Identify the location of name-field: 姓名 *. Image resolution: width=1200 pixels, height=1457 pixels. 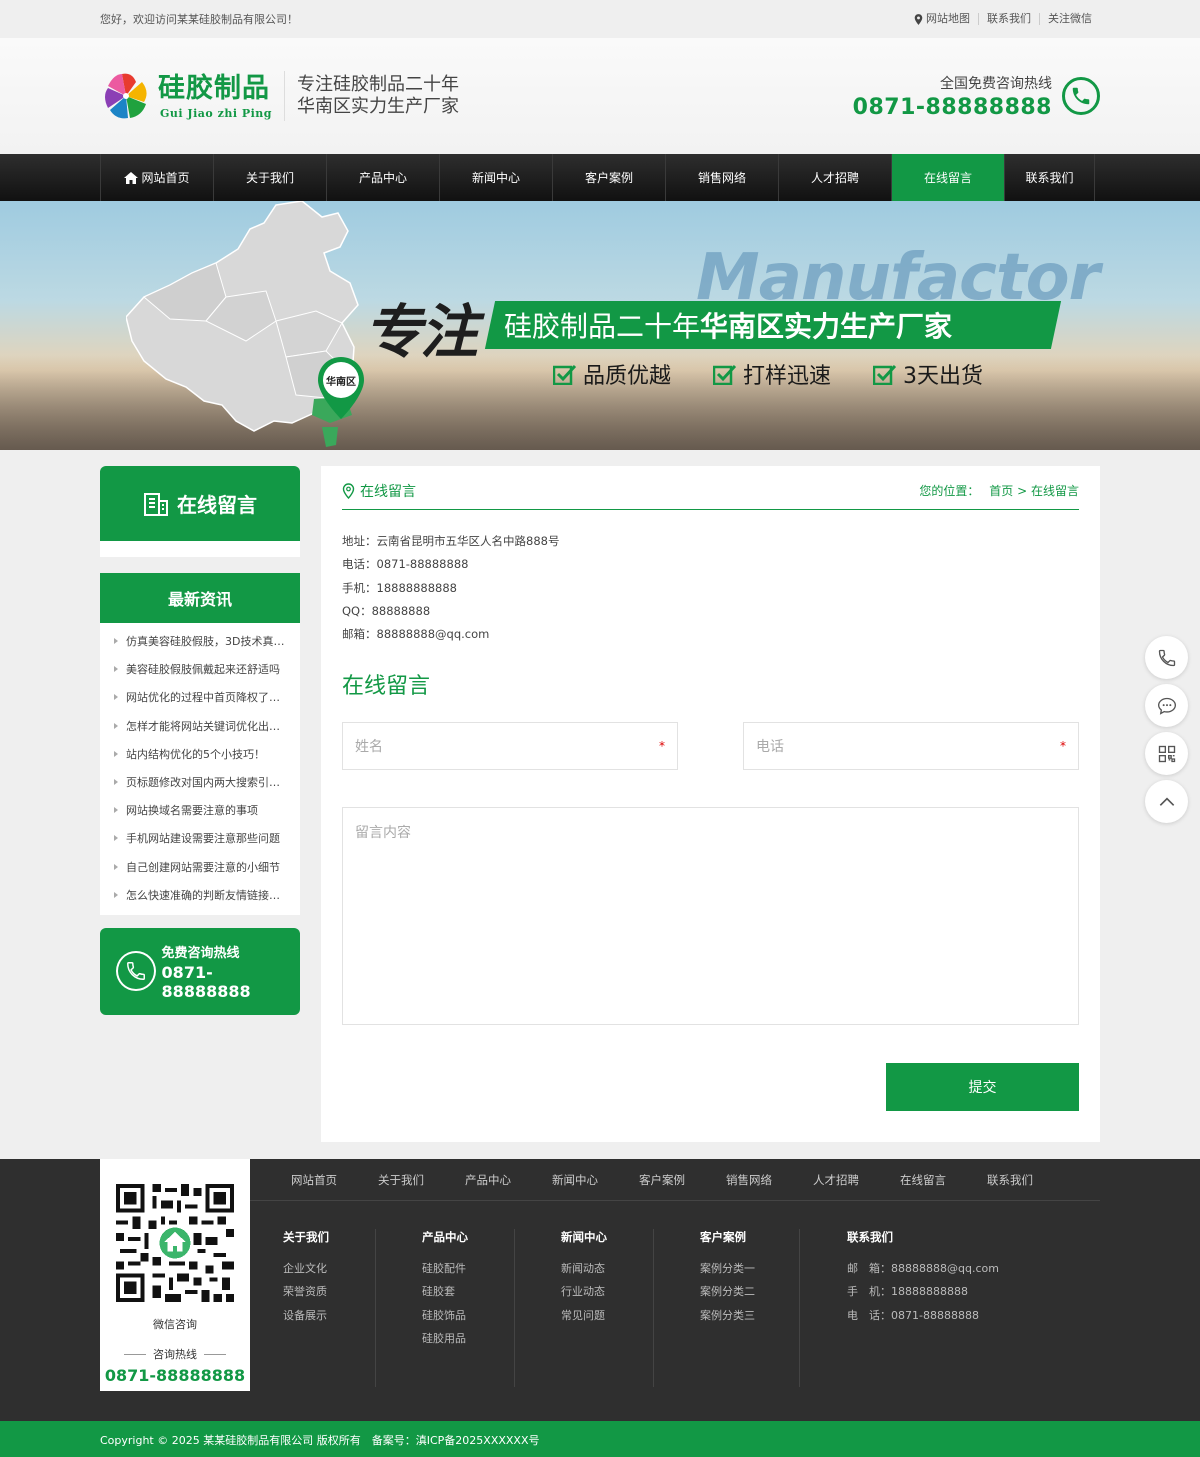
(510, 746).